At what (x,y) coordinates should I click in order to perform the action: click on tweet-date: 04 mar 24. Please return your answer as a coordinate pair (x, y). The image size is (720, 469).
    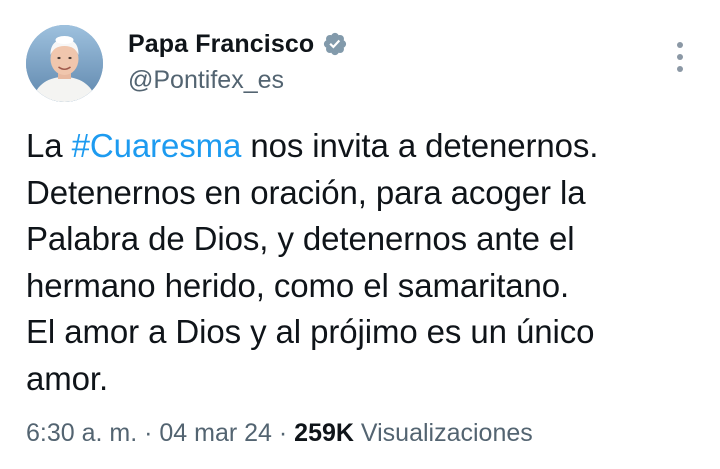
    Looking at the image, I should click on (215, 433).